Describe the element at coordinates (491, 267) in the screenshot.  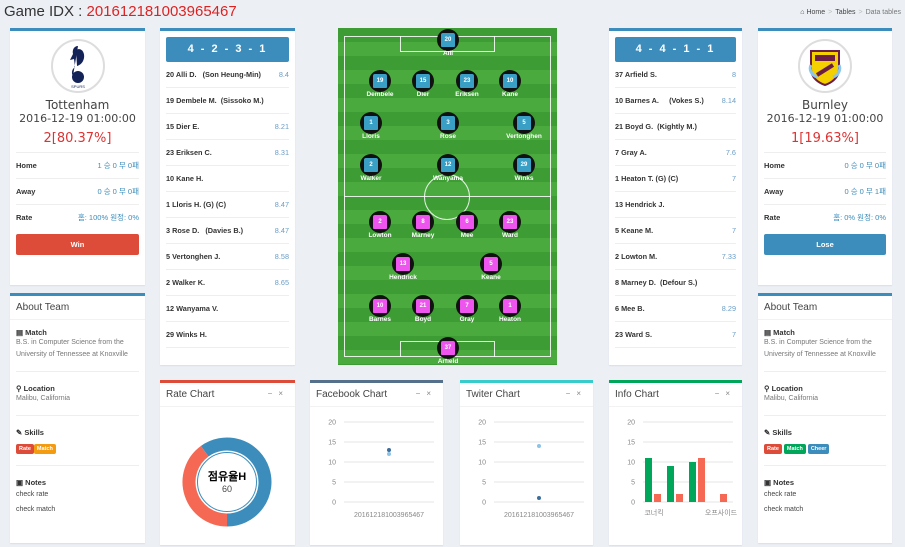
I see `pitch-player: 5 Keane` at that location.